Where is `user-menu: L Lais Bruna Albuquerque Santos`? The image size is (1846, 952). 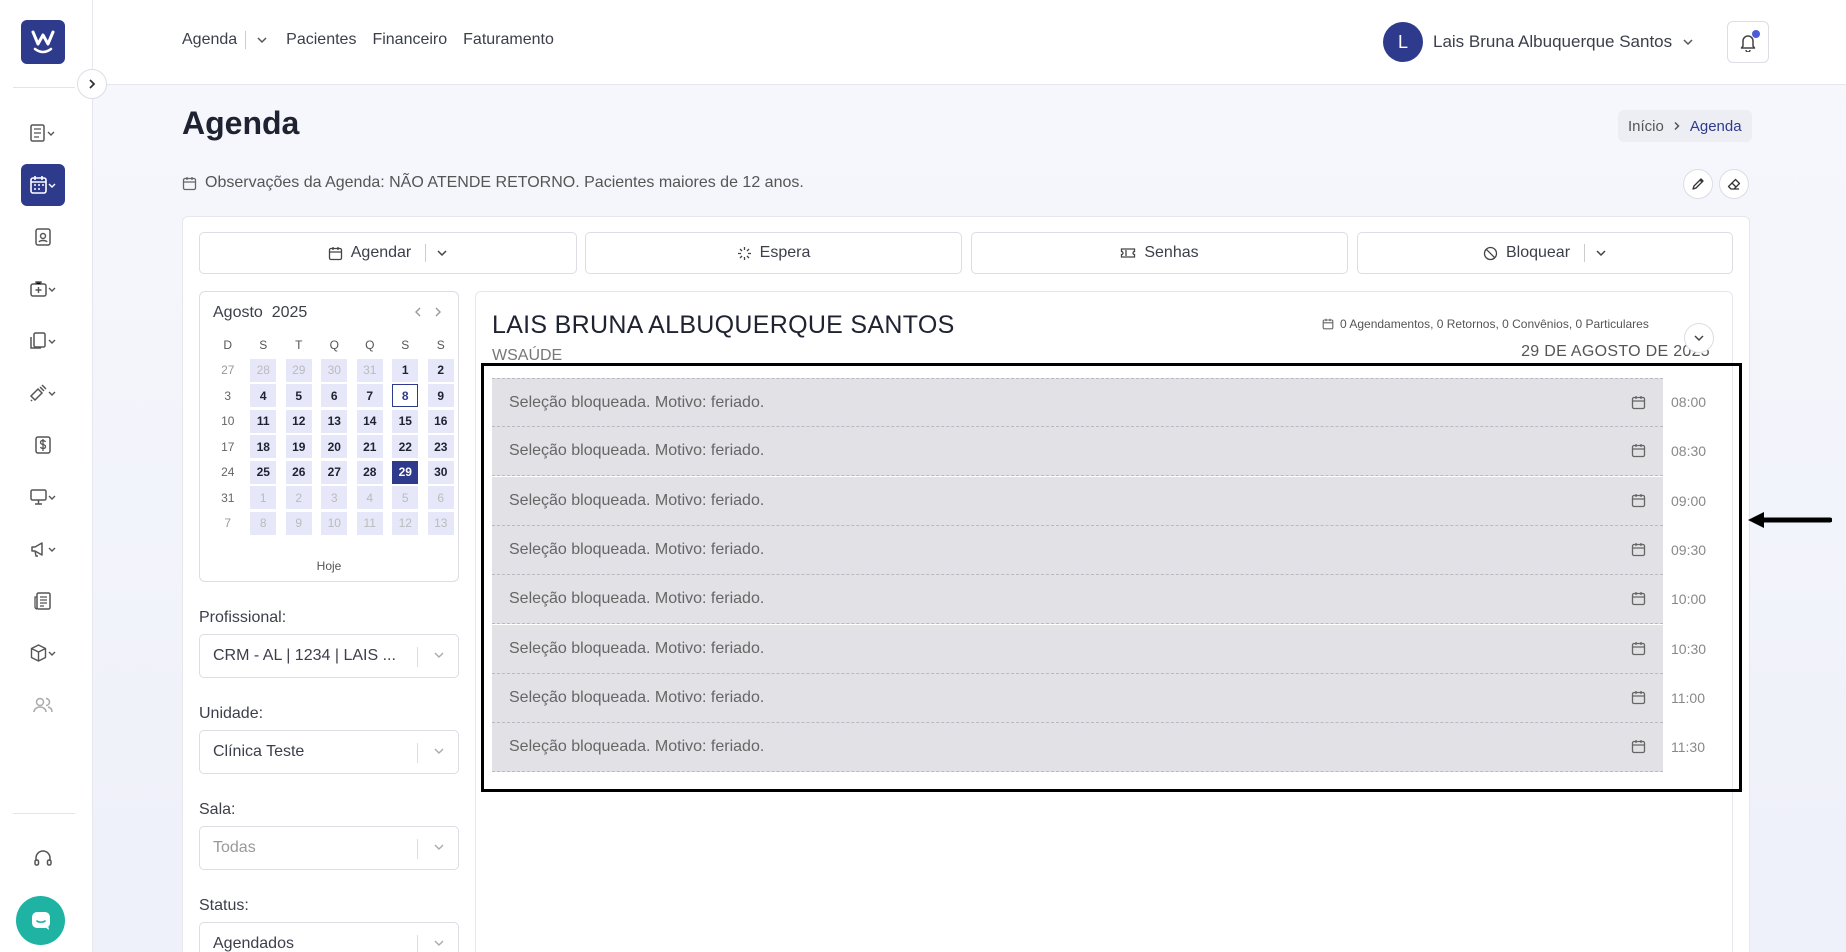 user-menu: L Lais Bruna Albuquerque Santos is located at coordinates (1538, 42).